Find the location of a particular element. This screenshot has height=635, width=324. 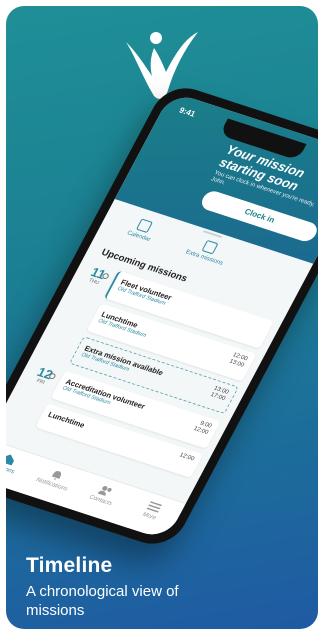

tab-more: More is located at coordinates (152, 510).